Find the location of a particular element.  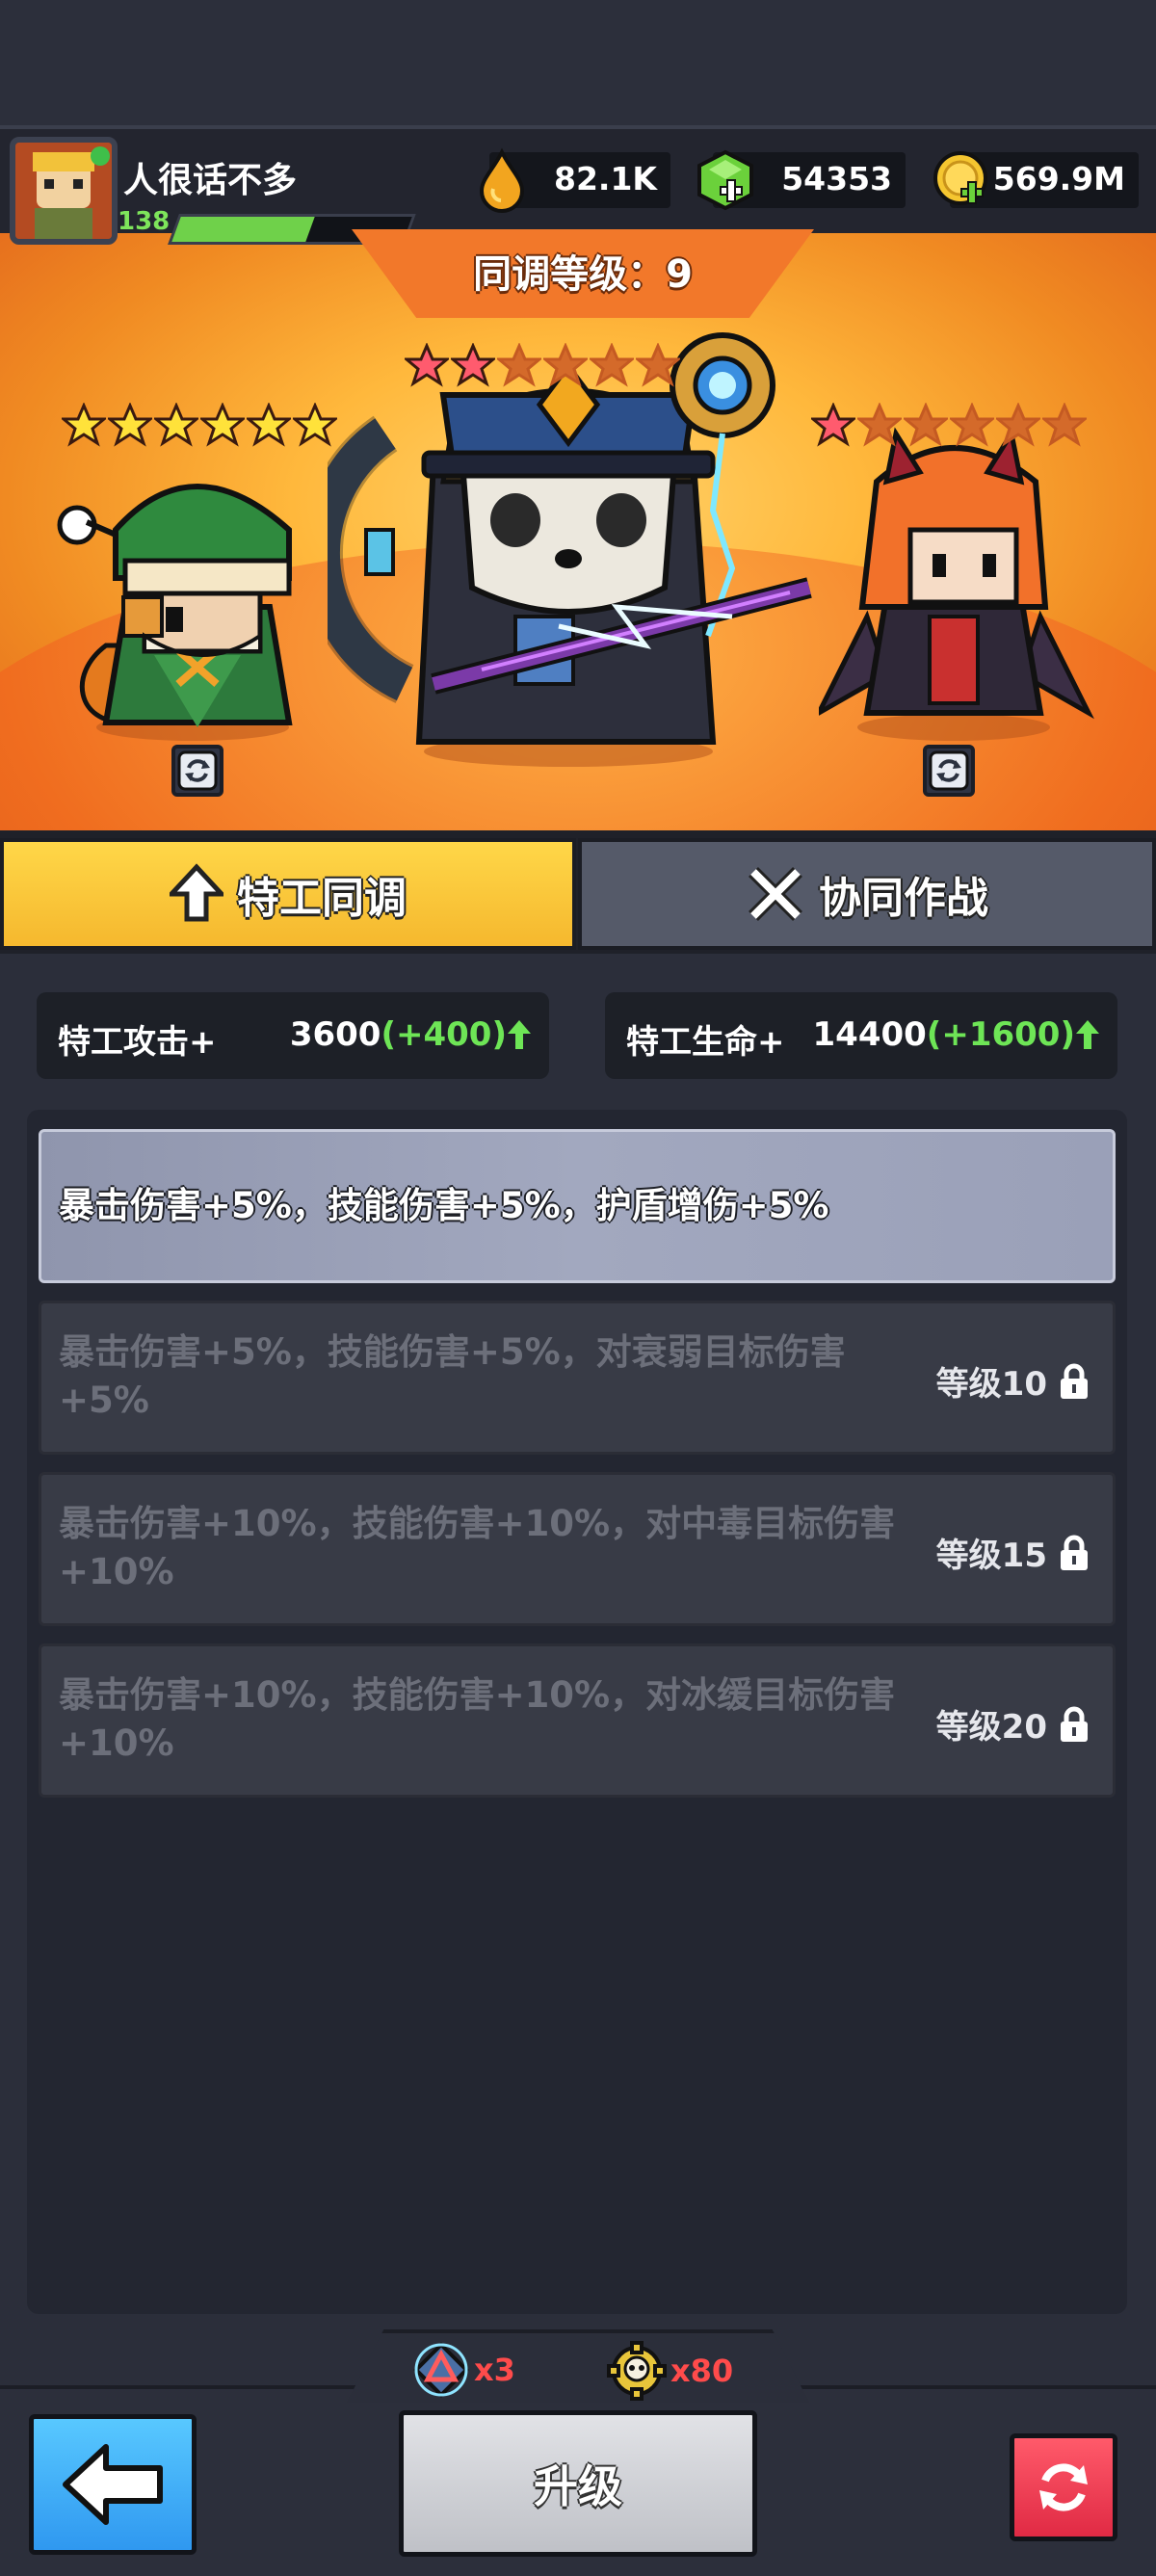

xp-fill is located at coordinates (243, 230).